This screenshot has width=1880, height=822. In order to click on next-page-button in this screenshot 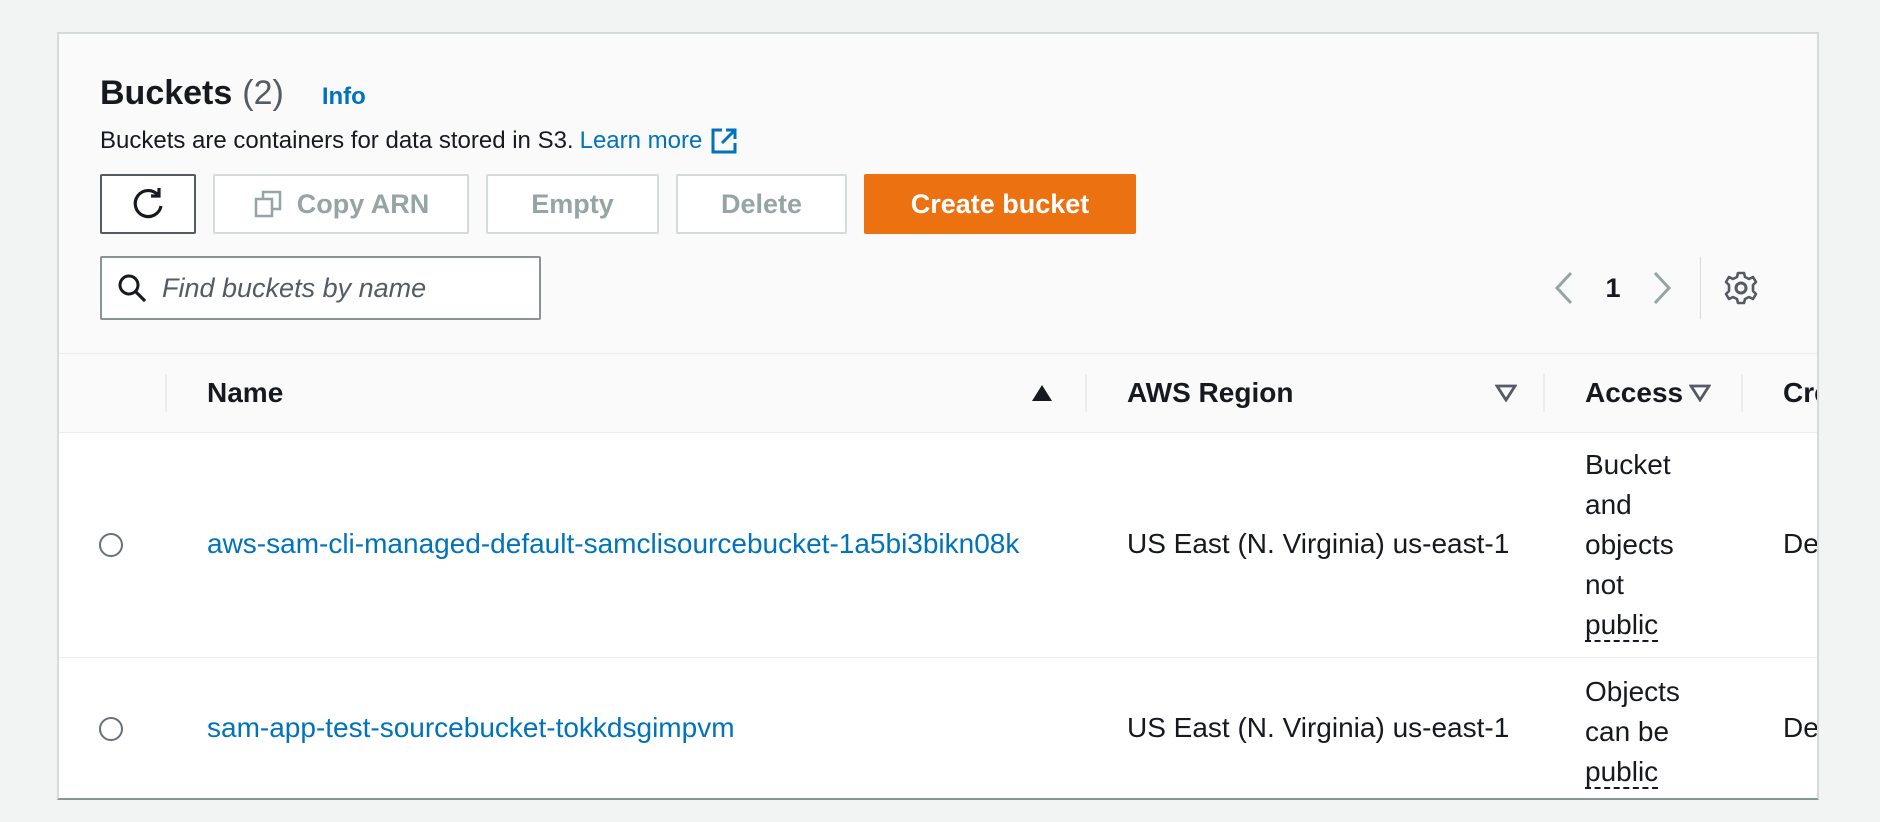, I will do `click(1662, 288)`.